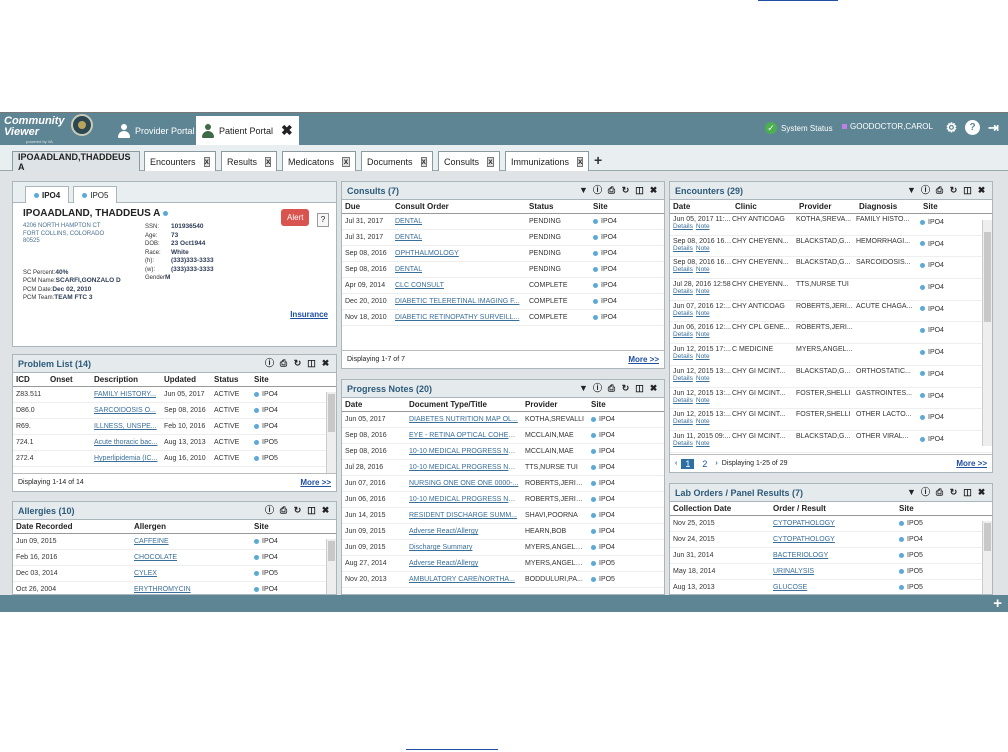 This screenshot has width=1008, height=752. What do you see at coordinates (503, 253) in the screenshot?
I see `table-row: Sep 08, 2016 OPHTHALMOLOGY PENDING IPO4` at bounding box center [503, 253].